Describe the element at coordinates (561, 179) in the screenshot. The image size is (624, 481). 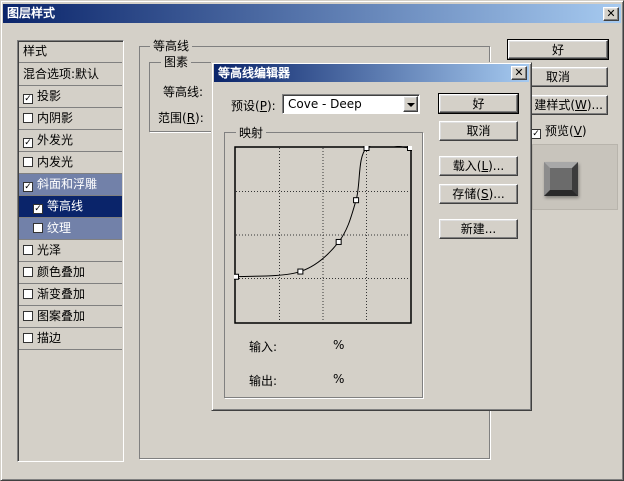
I see `bevel-preview-icon` at that location.